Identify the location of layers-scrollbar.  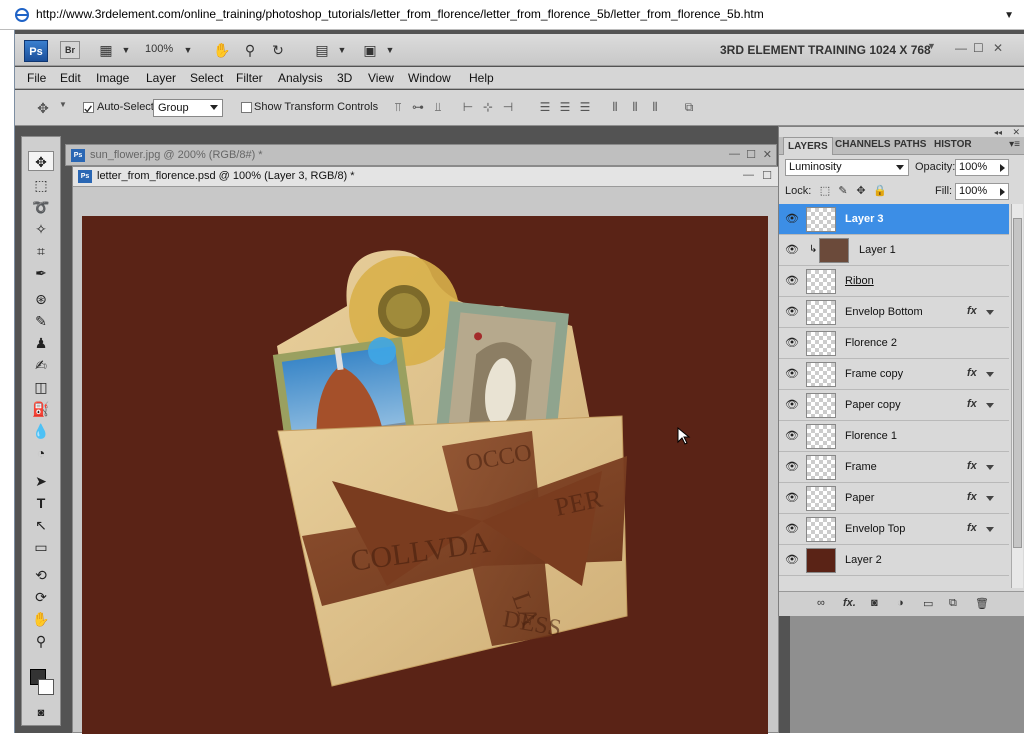
(1017, 396).